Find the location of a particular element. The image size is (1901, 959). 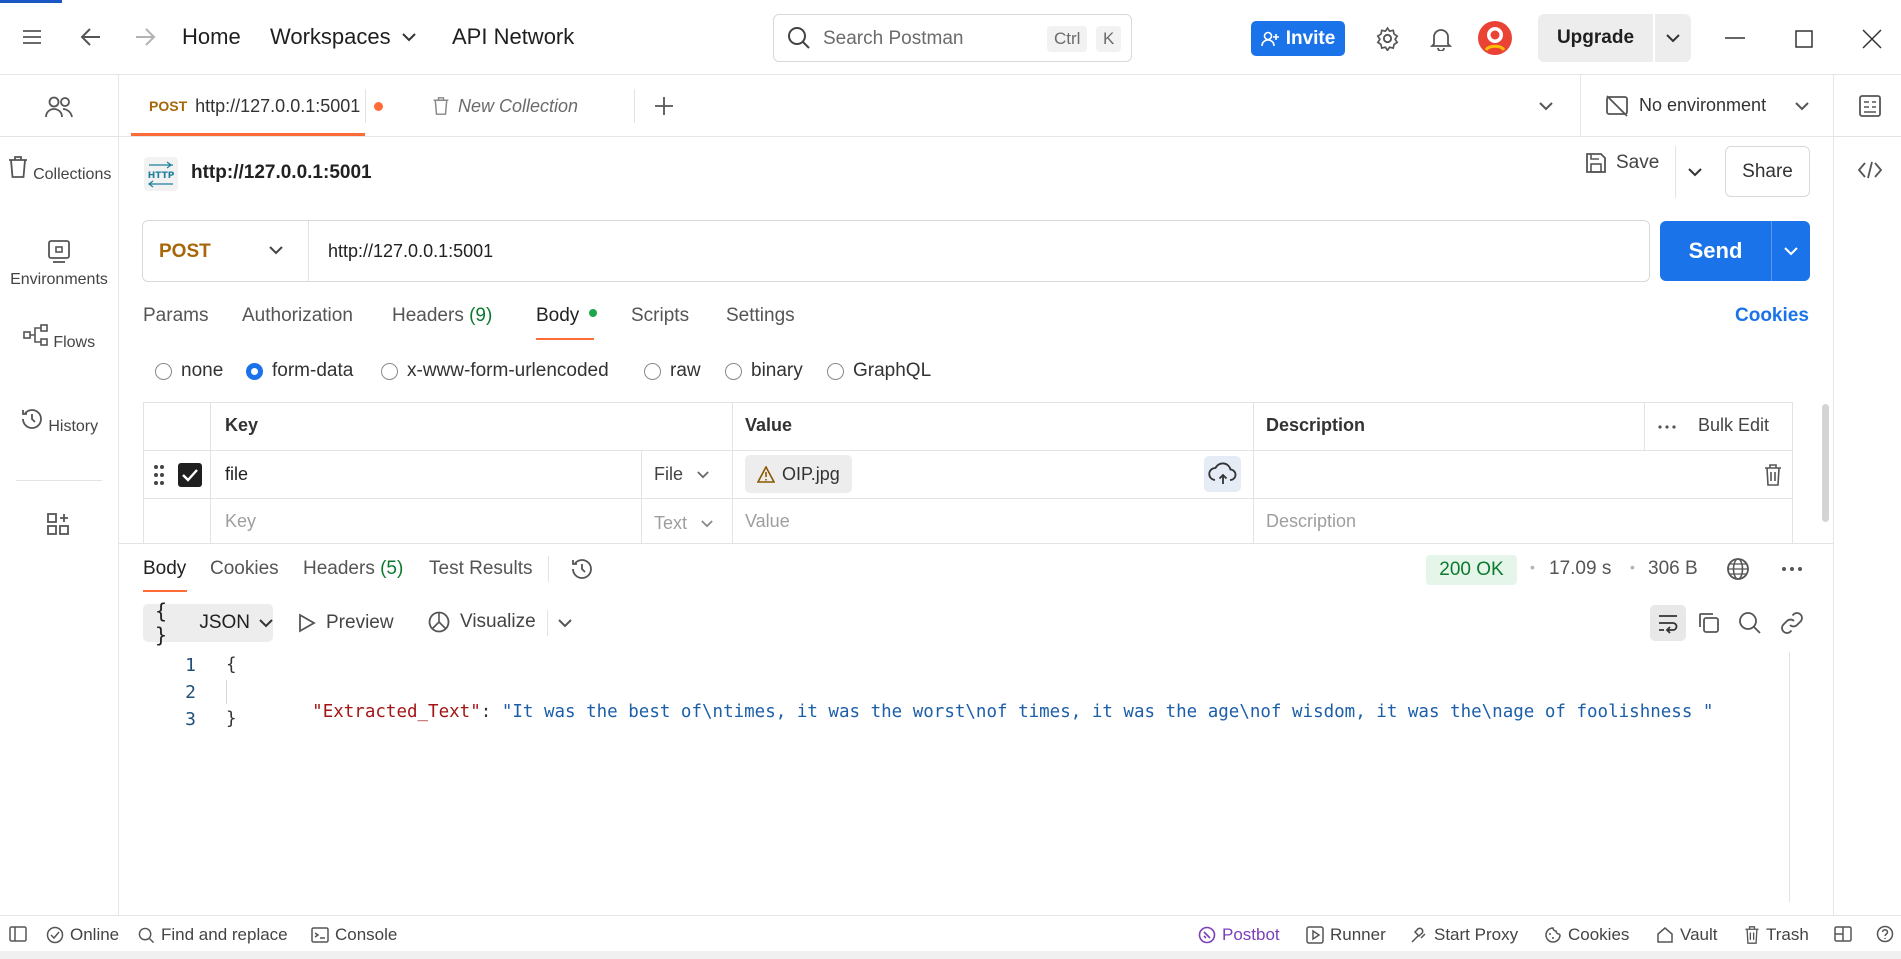

tab-params: Params is located at coordinates (175, 316).